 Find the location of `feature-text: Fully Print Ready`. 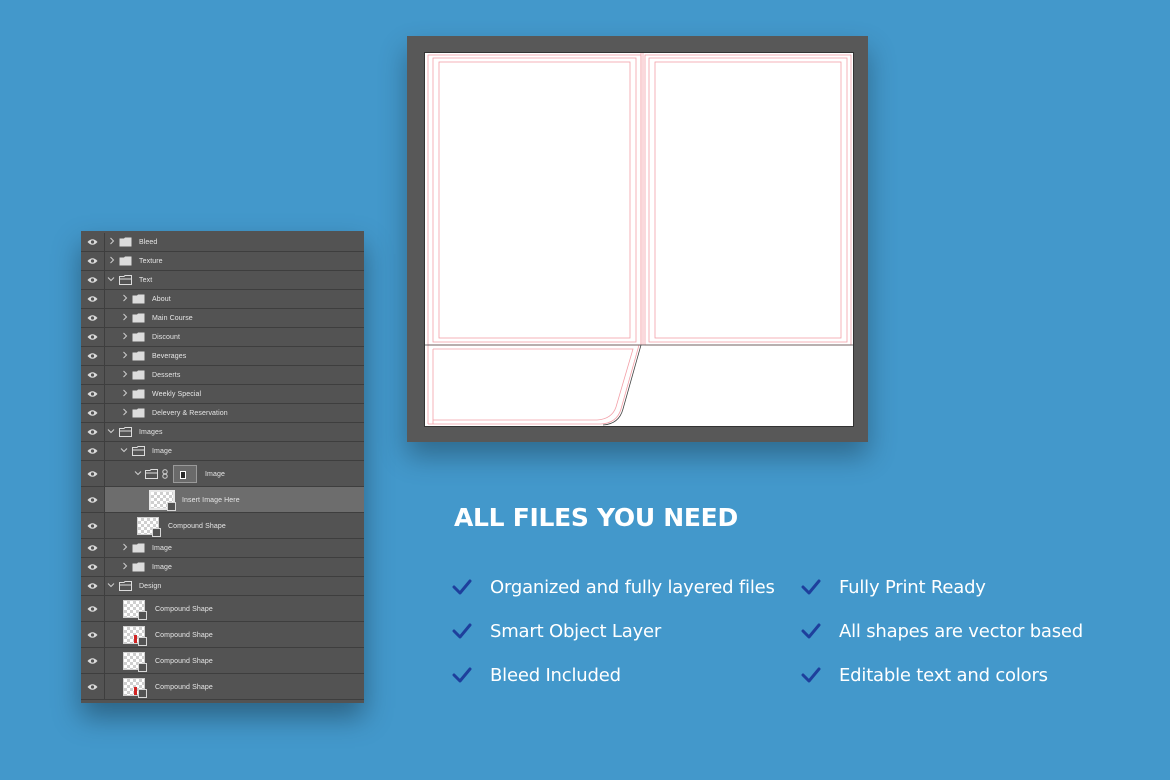

feature-text: Fully Print Ready is located at coordinates (912, 587).